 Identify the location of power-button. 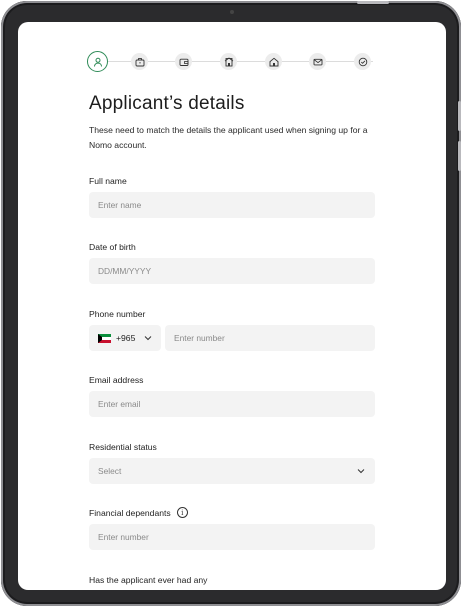
(373, 2).